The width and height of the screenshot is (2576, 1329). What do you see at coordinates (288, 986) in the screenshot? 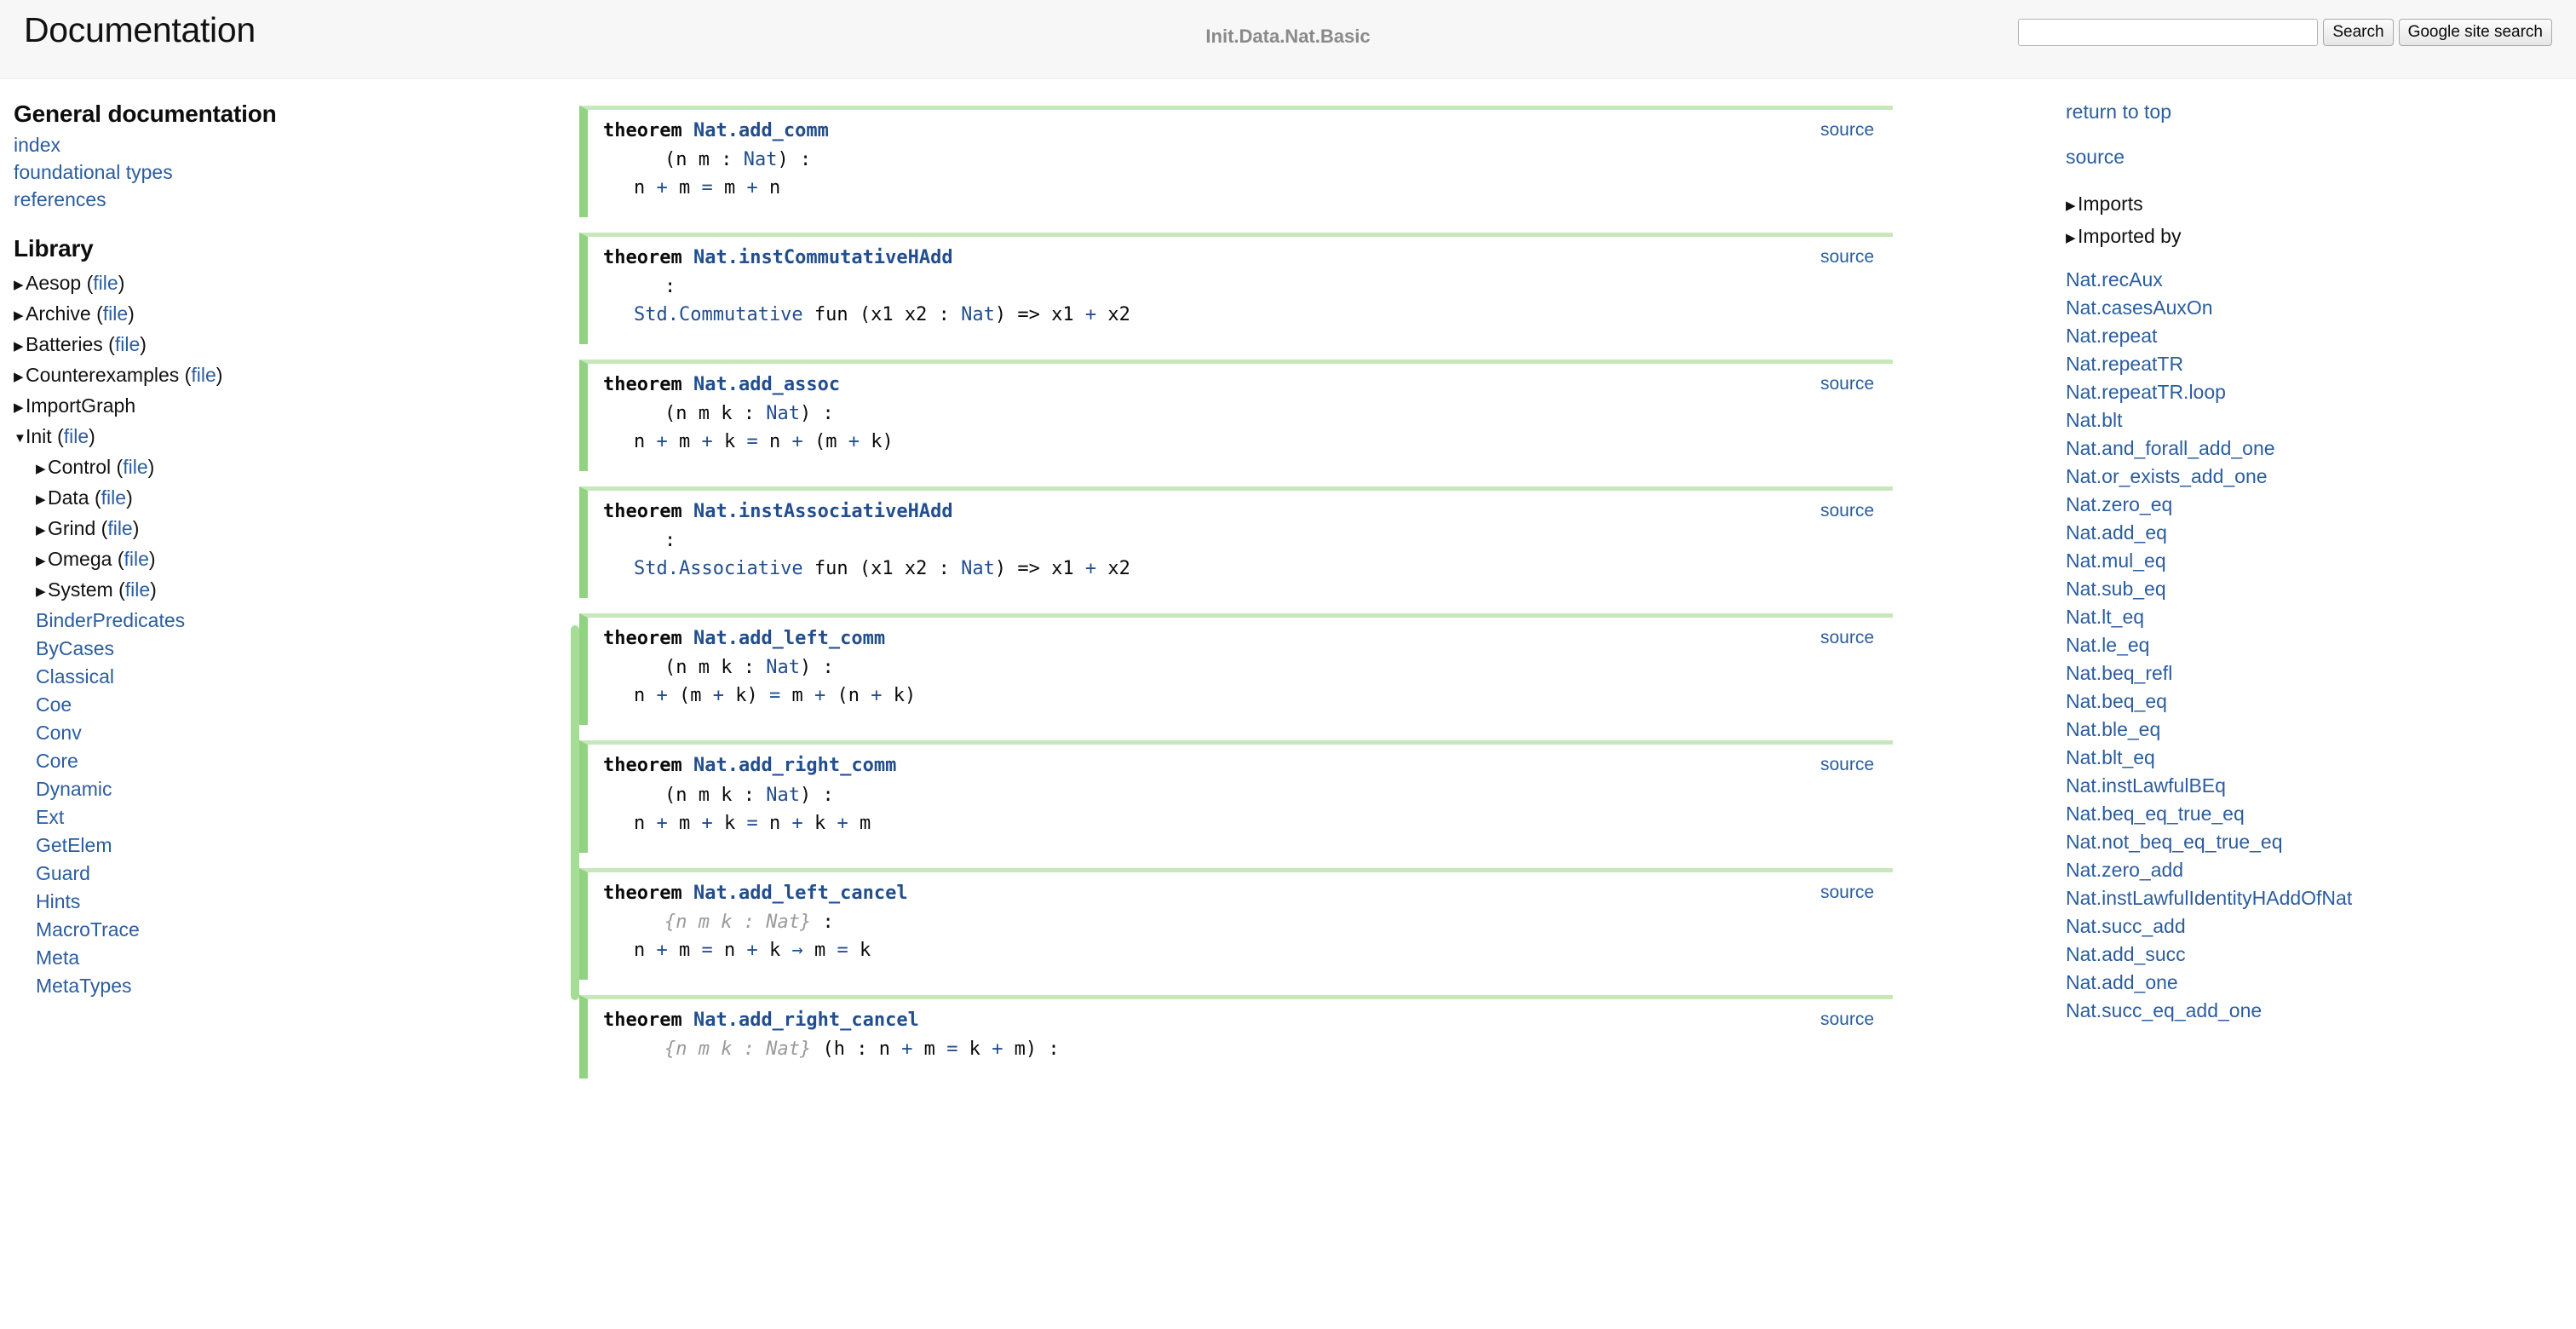
I see `tree-leaf-metatypes: MetaTypes` at bounding box center [288, 986].